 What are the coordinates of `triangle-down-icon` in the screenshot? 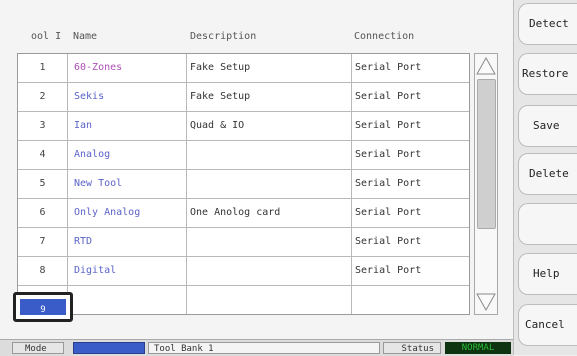 It's located at (486, 302).